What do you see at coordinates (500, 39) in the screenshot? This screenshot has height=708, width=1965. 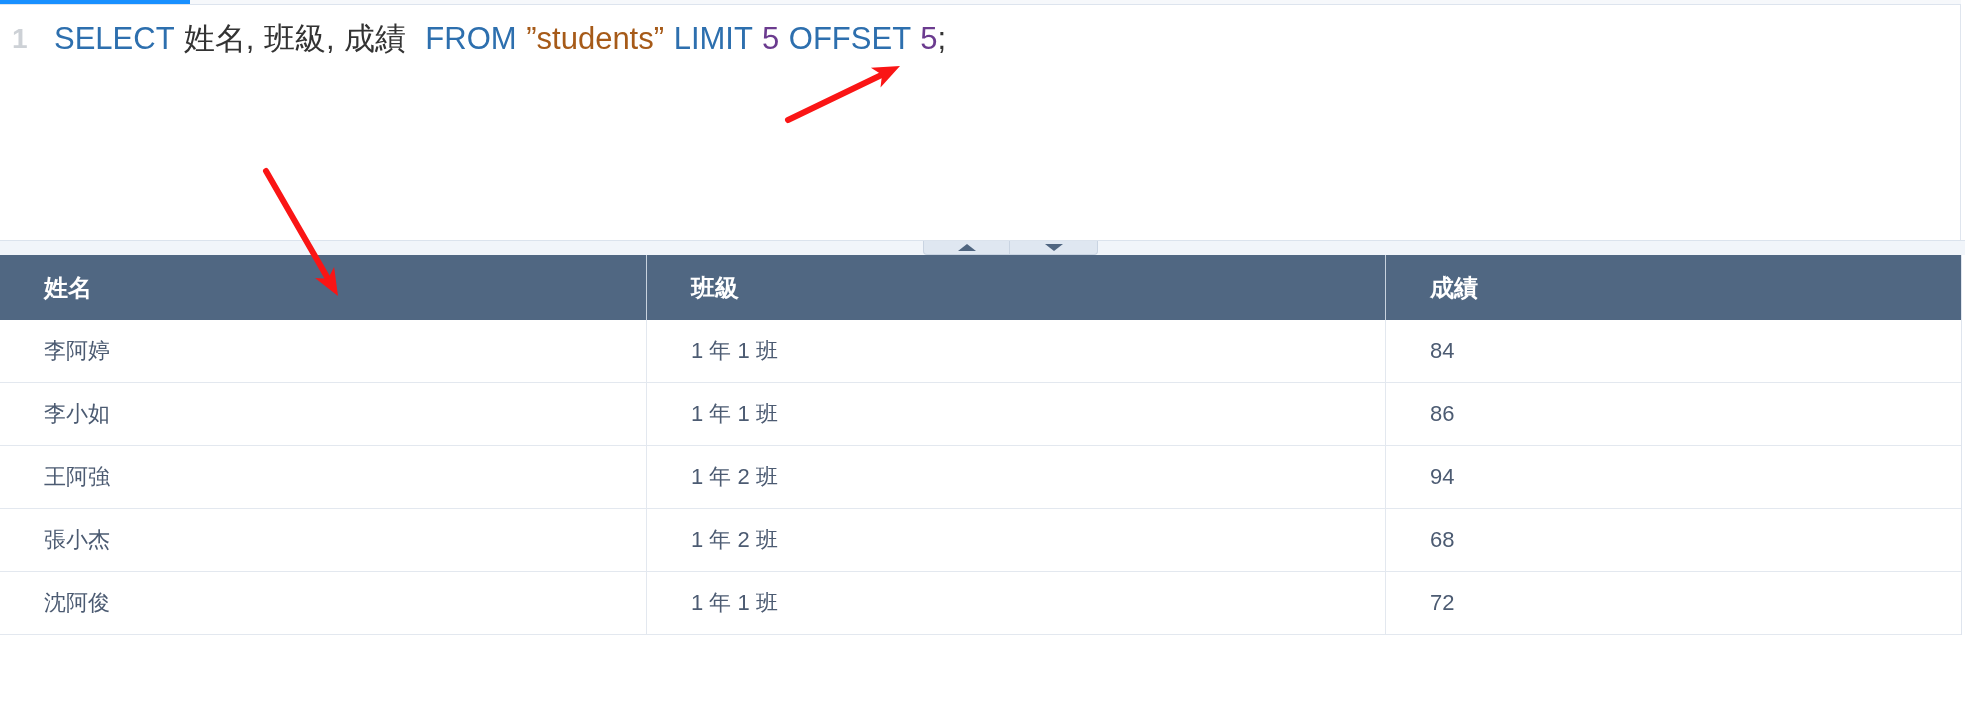 I see `code-line: SELECT 姓名, 班級, 成績 FROM ”students” LIMIT 5 OFFSET 5;` at bounding box center [500, 39].